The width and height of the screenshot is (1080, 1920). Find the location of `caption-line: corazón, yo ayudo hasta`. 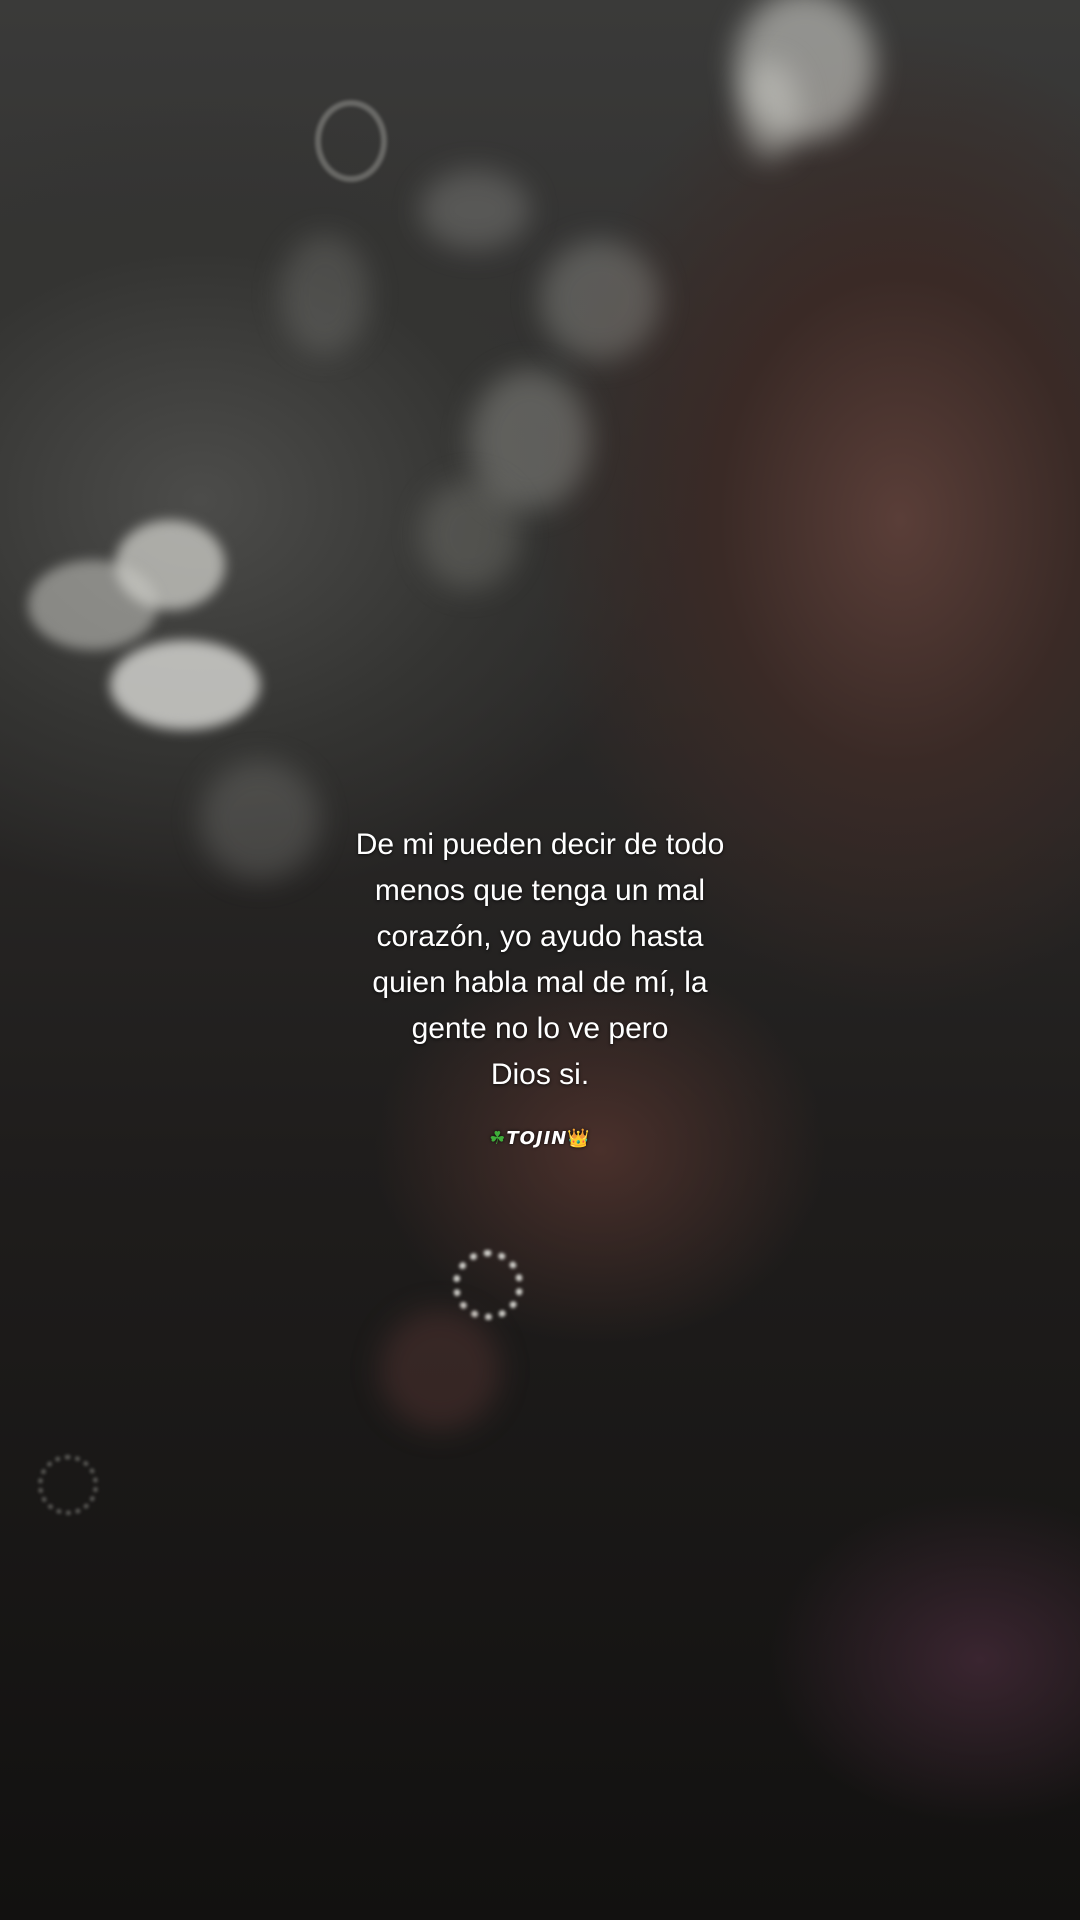

caption-line: corazón, yo ayudo hasta is located at coordinates (540, 936).